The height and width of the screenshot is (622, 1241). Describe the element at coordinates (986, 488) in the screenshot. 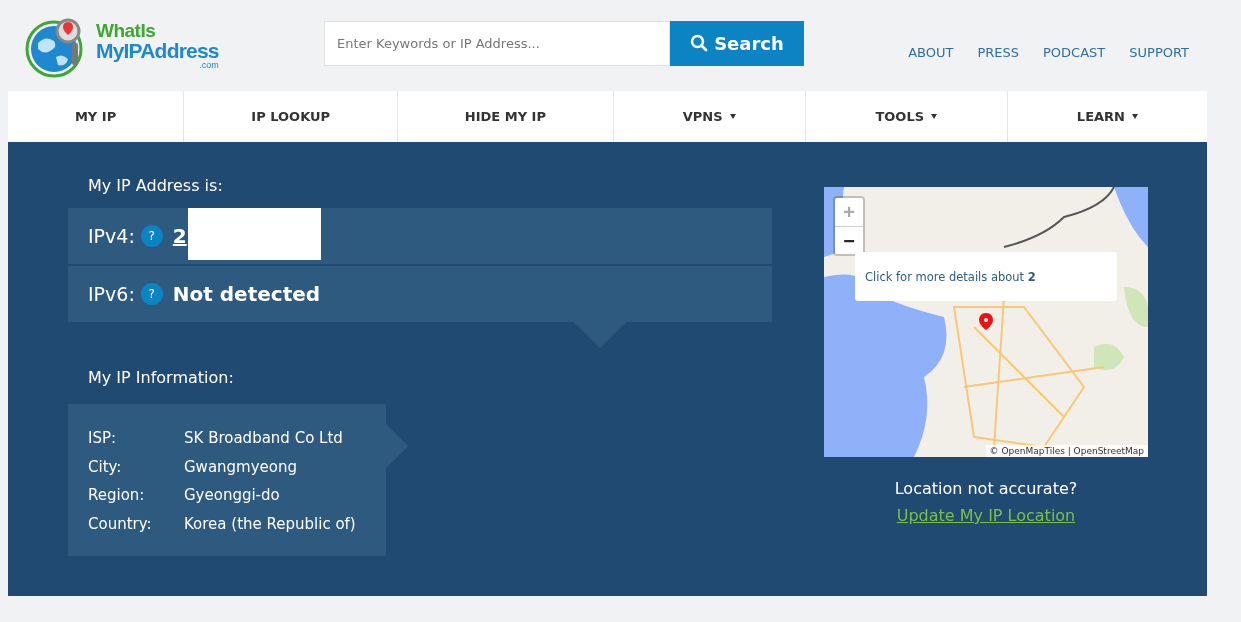

I see `location-question: Location not accurate?` at that location.